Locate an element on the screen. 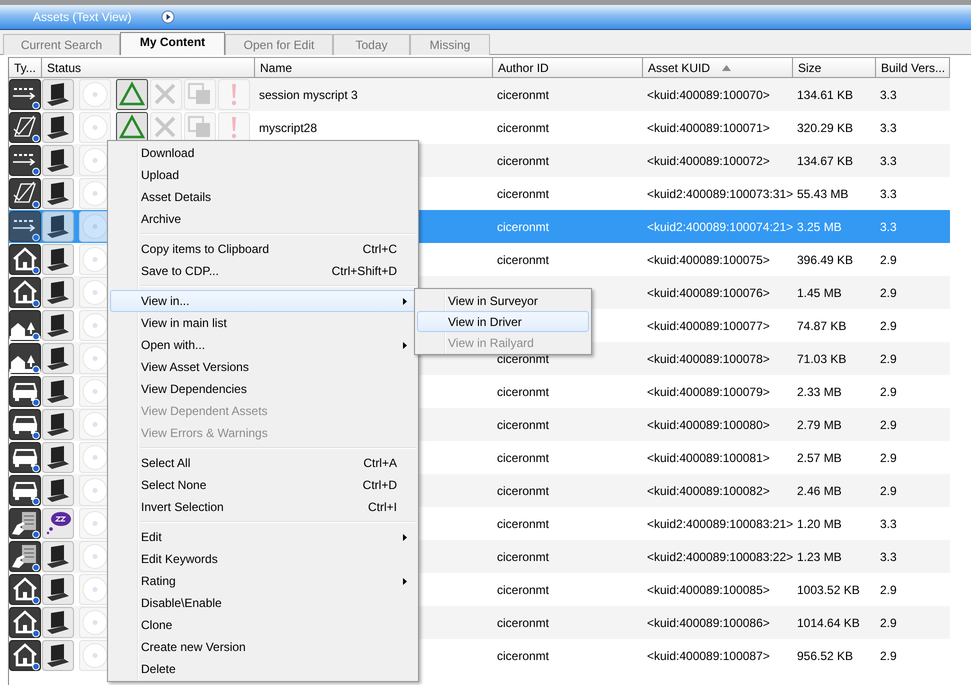 This screenshot has width=971, height=685. table-cell-text: 71.03 KB is located at coordinates (822, 359).